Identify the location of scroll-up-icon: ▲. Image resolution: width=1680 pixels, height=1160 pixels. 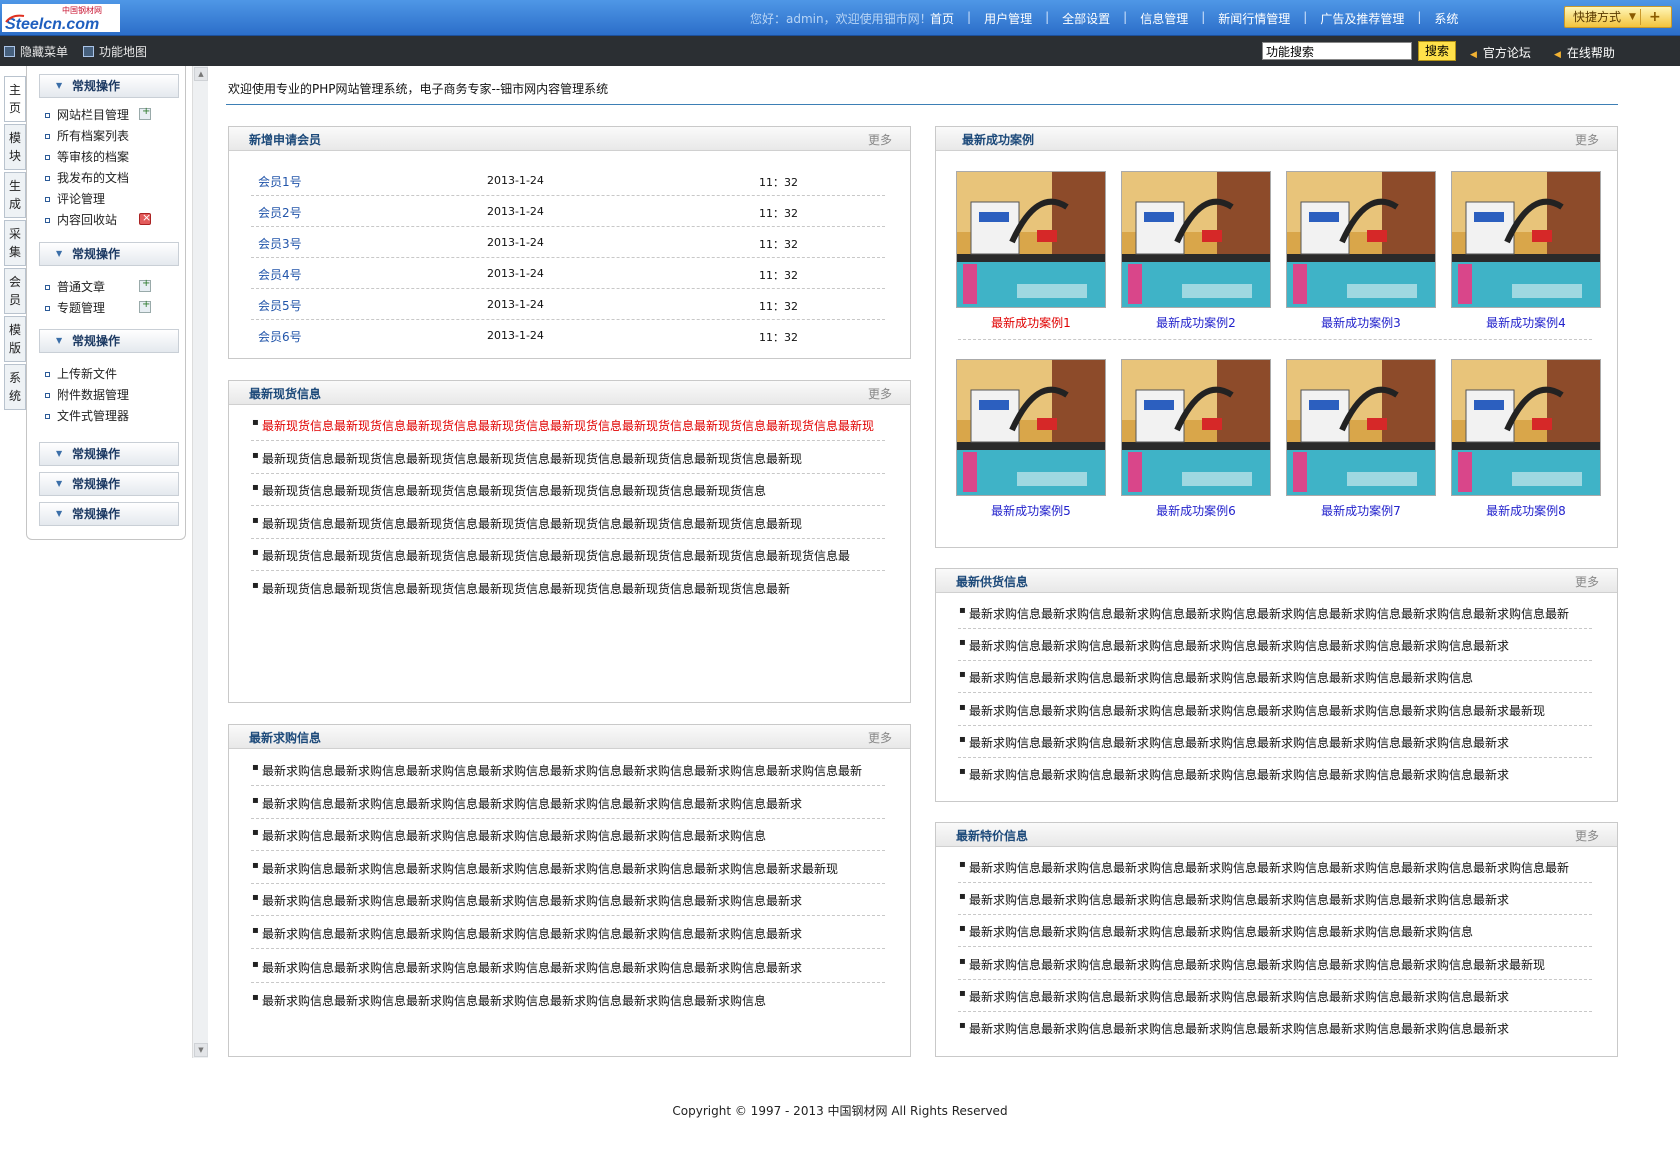
(201, 74).